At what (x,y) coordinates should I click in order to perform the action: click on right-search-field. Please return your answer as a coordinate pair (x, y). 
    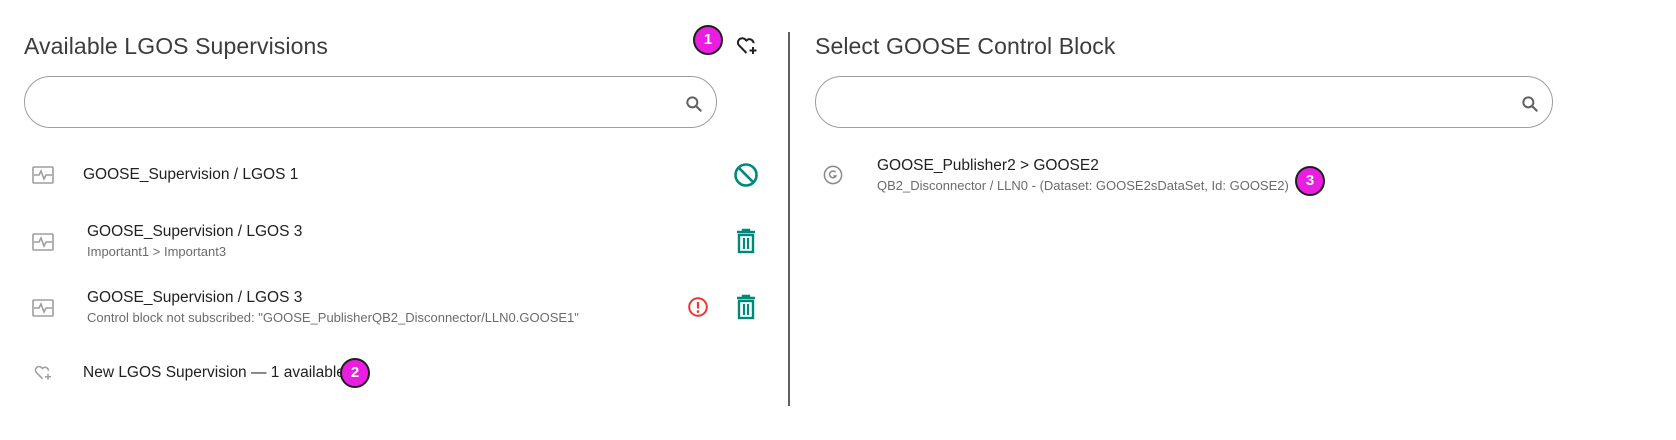
    Looking at the image, I should click on (1184, 102).